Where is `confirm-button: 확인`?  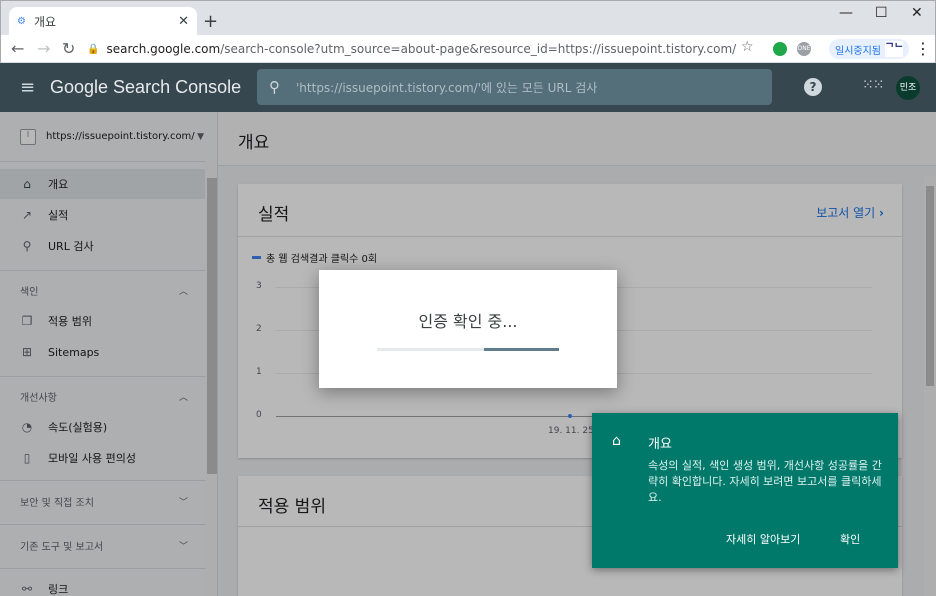
confirm-button: 확인 is located at coordinates (850, 539).